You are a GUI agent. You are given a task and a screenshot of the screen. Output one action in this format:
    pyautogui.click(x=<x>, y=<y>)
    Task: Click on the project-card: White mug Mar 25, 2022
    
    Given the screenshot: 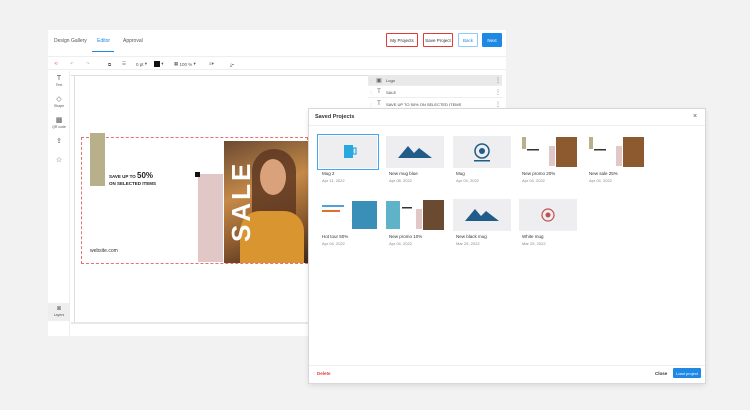 What is the action you would take?
    pyautogui.click(x=548, y=225)
    